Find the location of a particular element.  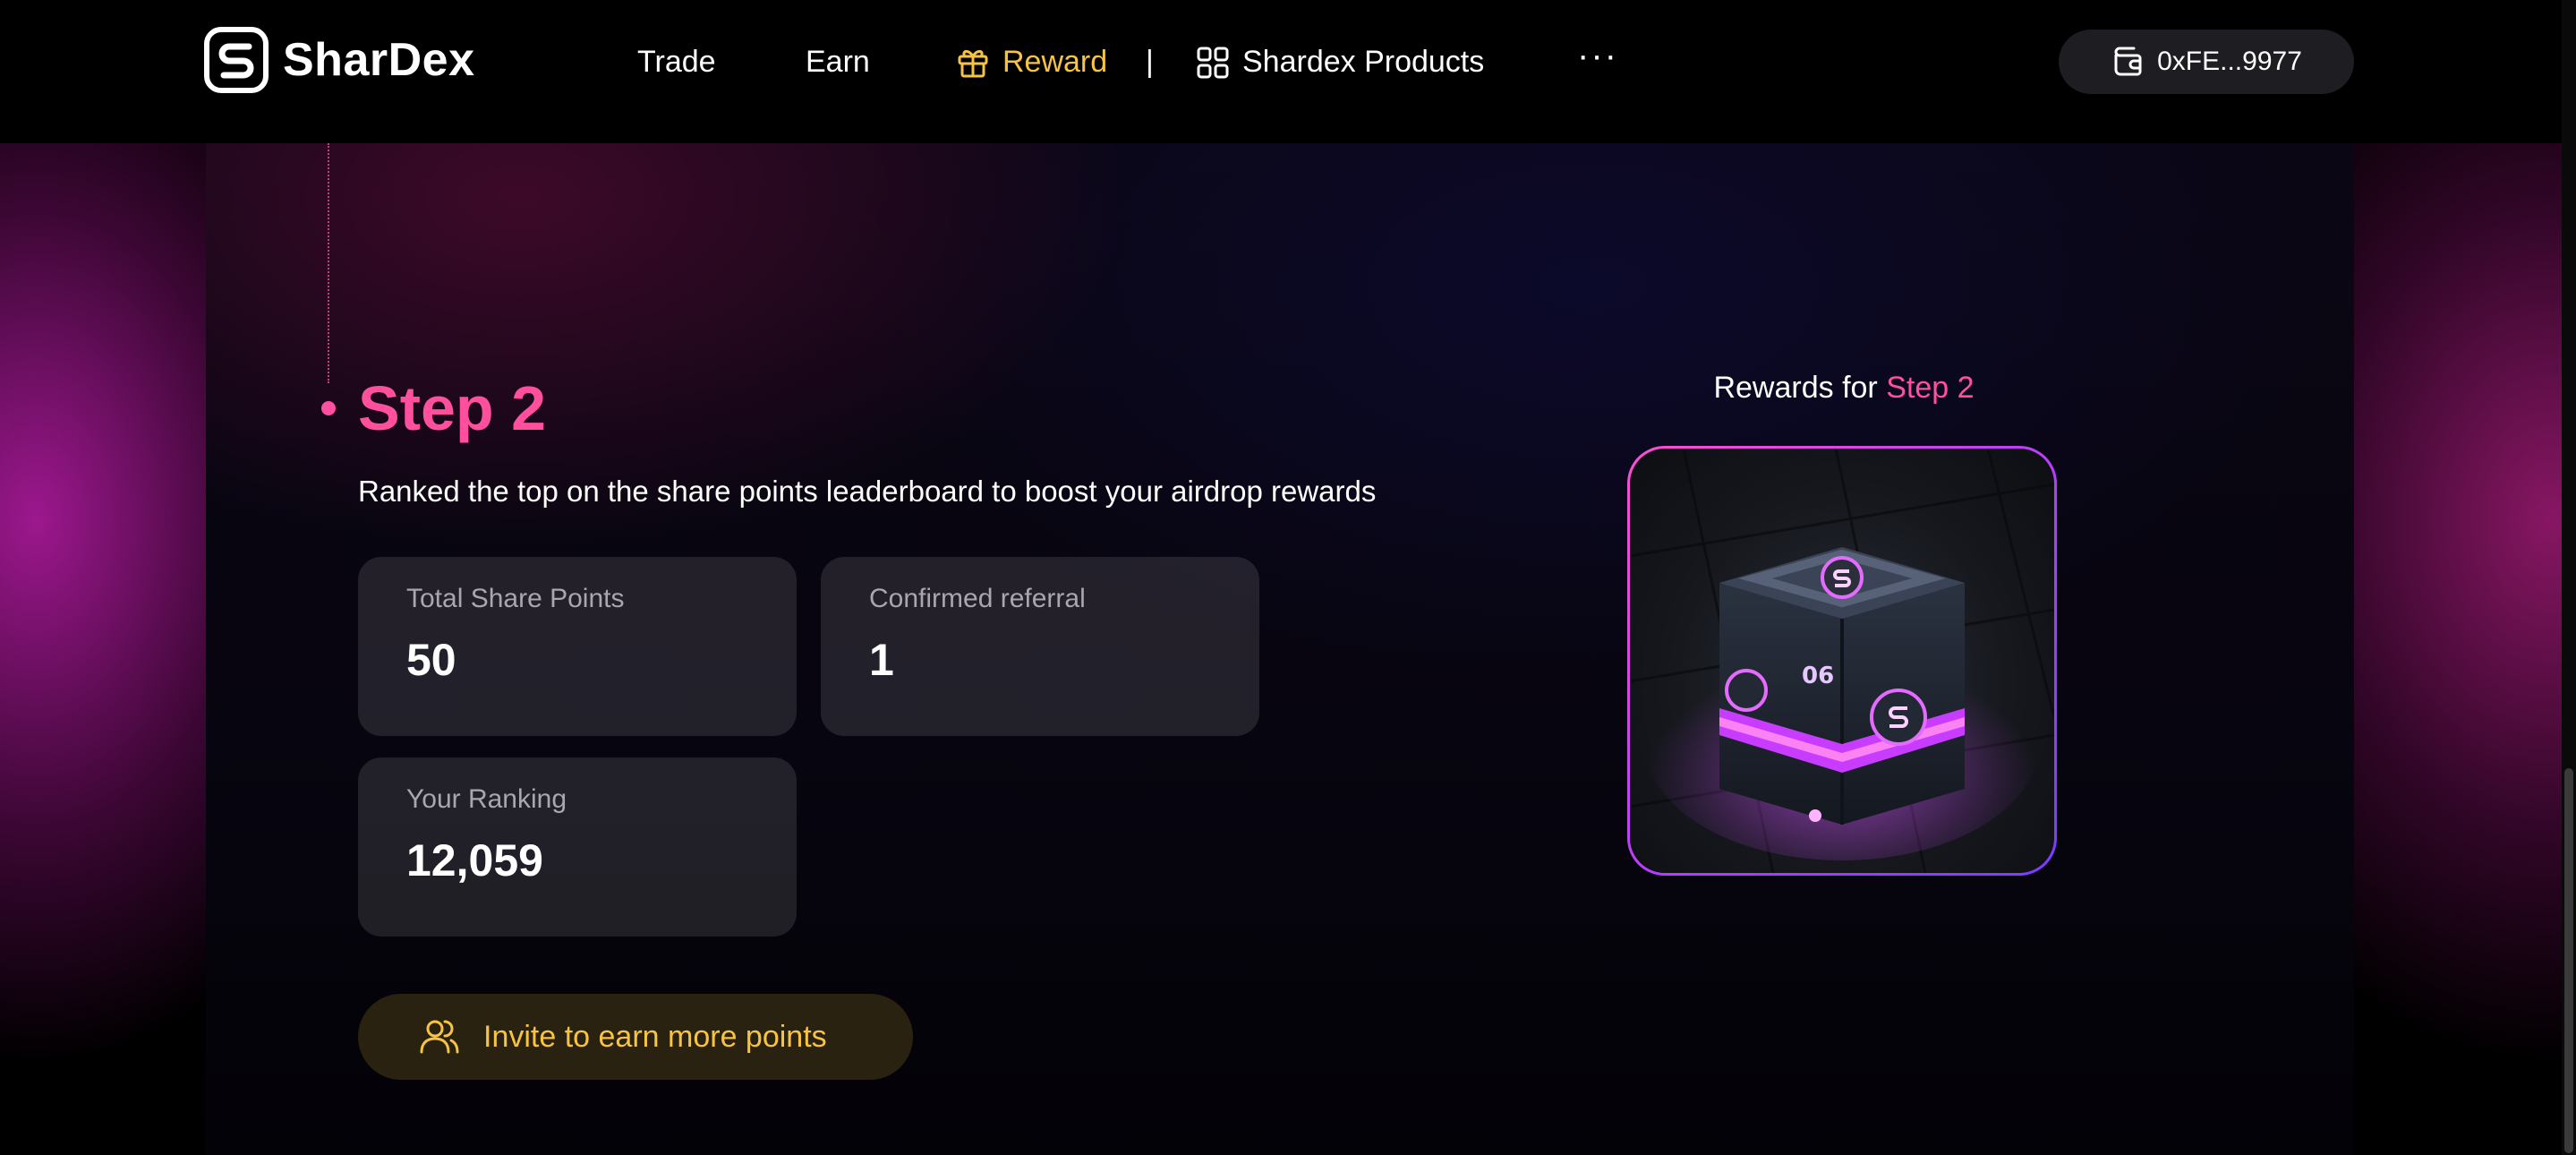

rewards-title-prefix: Rewards for is located at coordinates (1800, 388).